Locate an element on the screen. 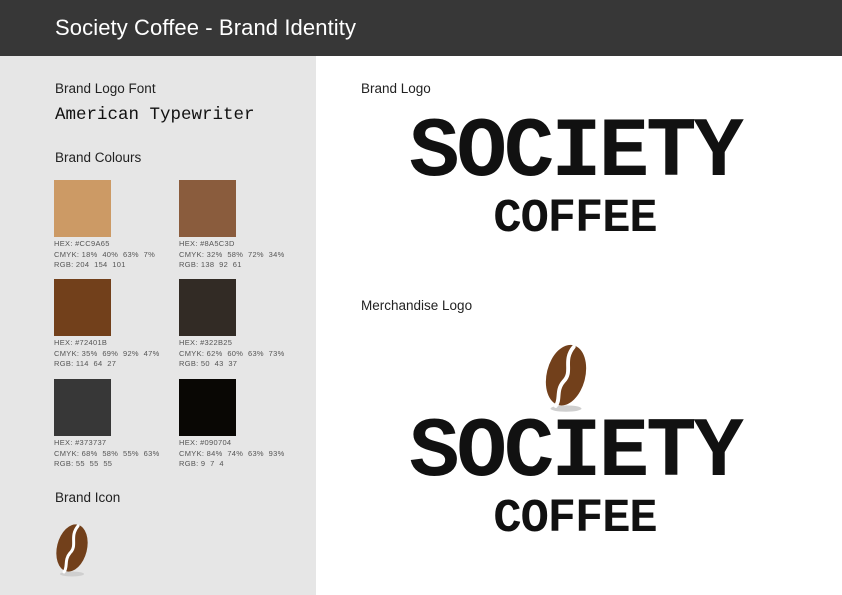 The height and width of the screenshot is (595, 842). coffee-bean-icon is located at coordinates (72, 550).